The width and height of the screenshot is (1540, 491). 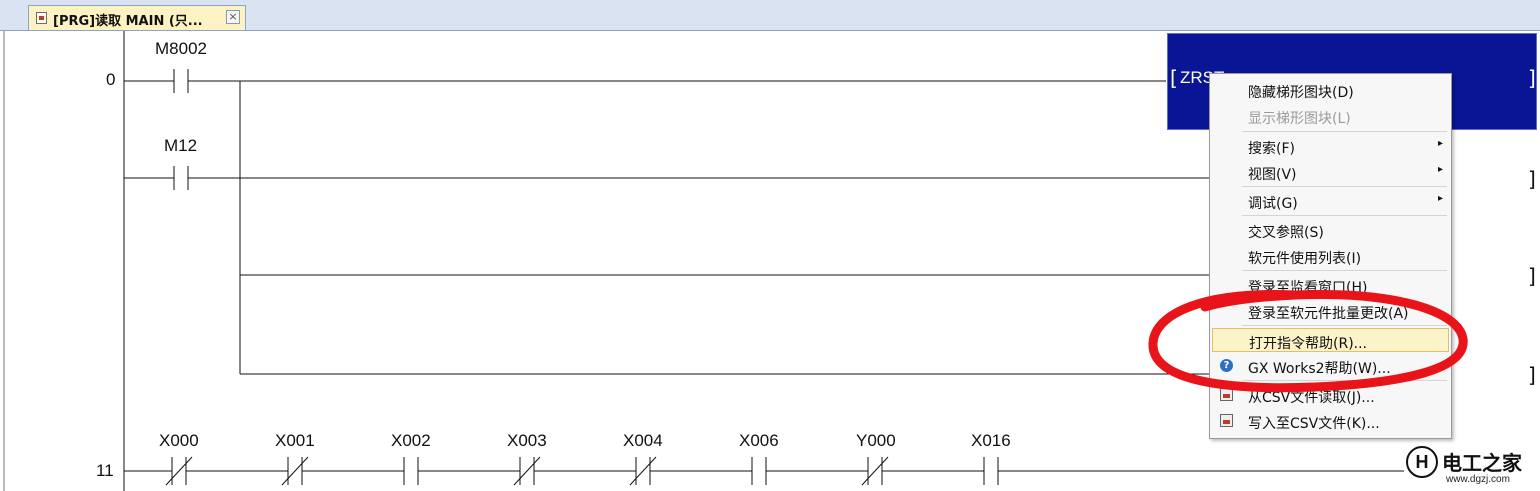 What do you see at coordinates (179, 440) in the screenshot?
I see `contact-label-x000: X000` at bounding box center [179, 440].